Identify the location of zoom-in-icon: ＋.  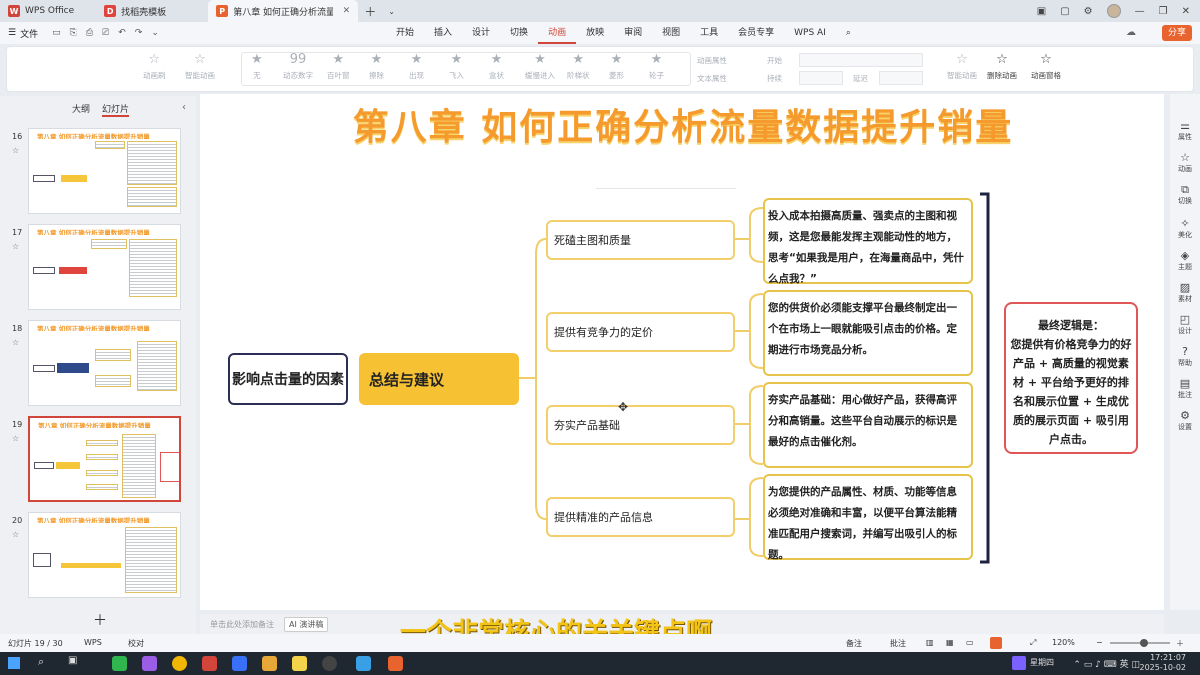
(1180, 643).